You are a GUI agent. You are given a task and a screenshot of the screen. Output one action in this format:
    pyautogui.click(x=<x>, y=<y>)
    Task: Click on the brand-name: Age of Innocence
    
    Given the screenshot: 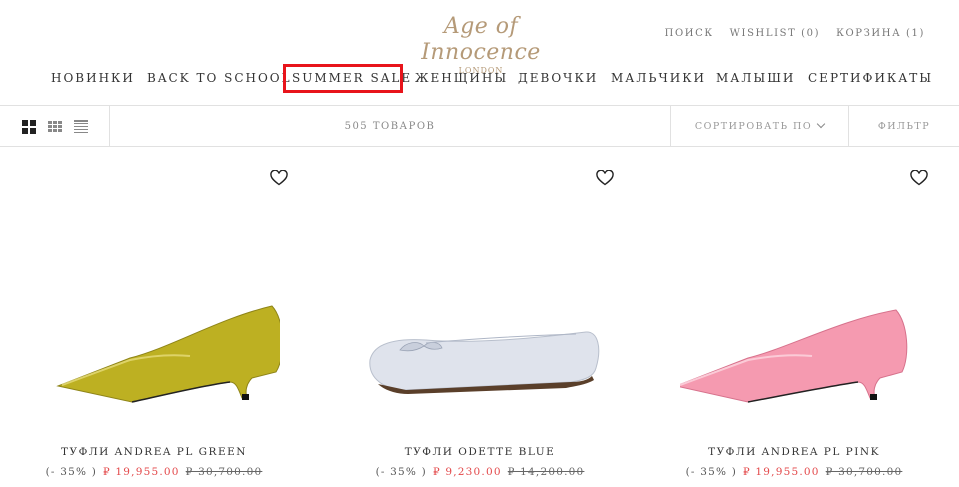 What is the action you would take?
    pyautogui.click(x=481, y=39)
    